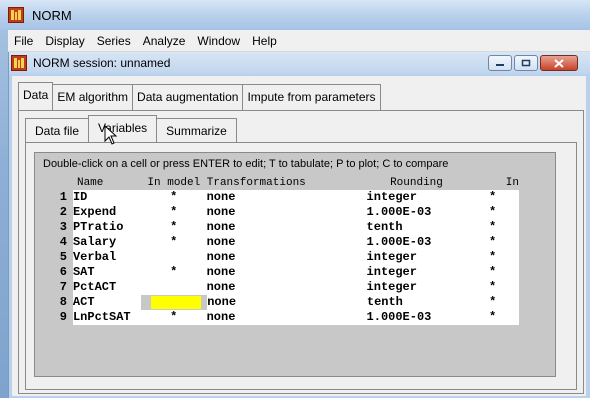  I want to click on header-in-model: In model, so click(174, 183).